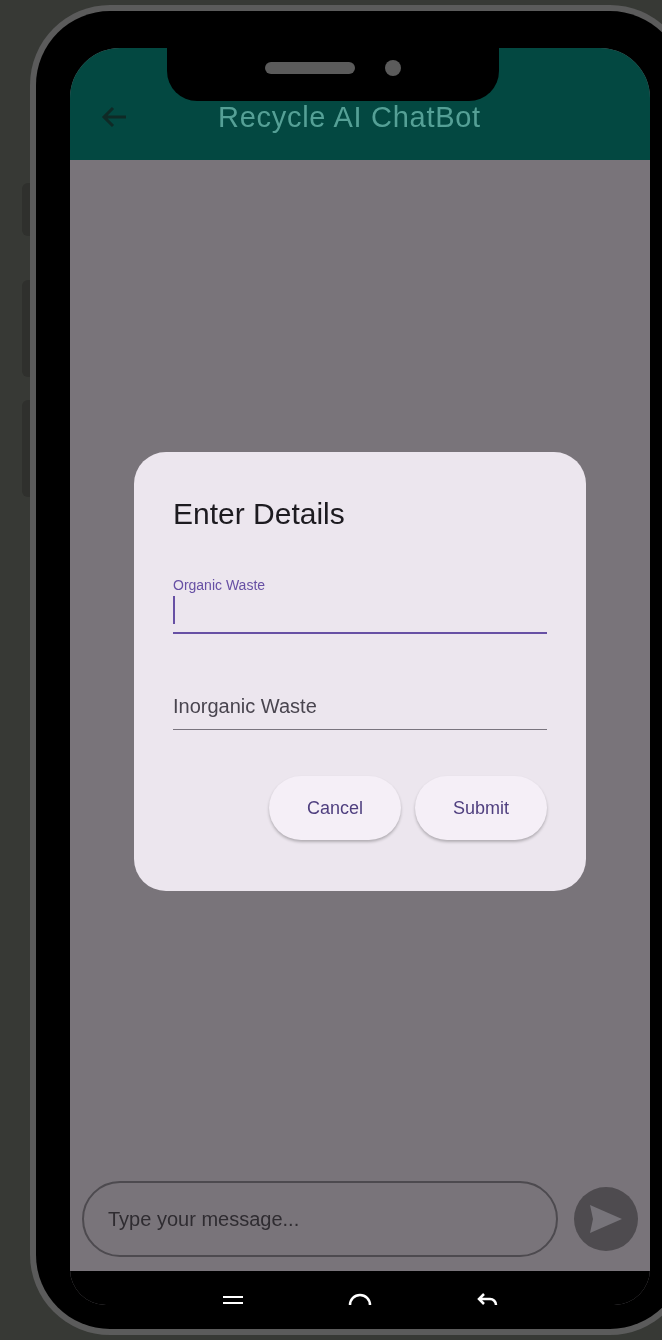 The width and height of the screenshot is (662, 1340). What do you see at coordinates (233, 1299) in the screenshot?
I see `menu-icon` at bounding box center [233, 1299].